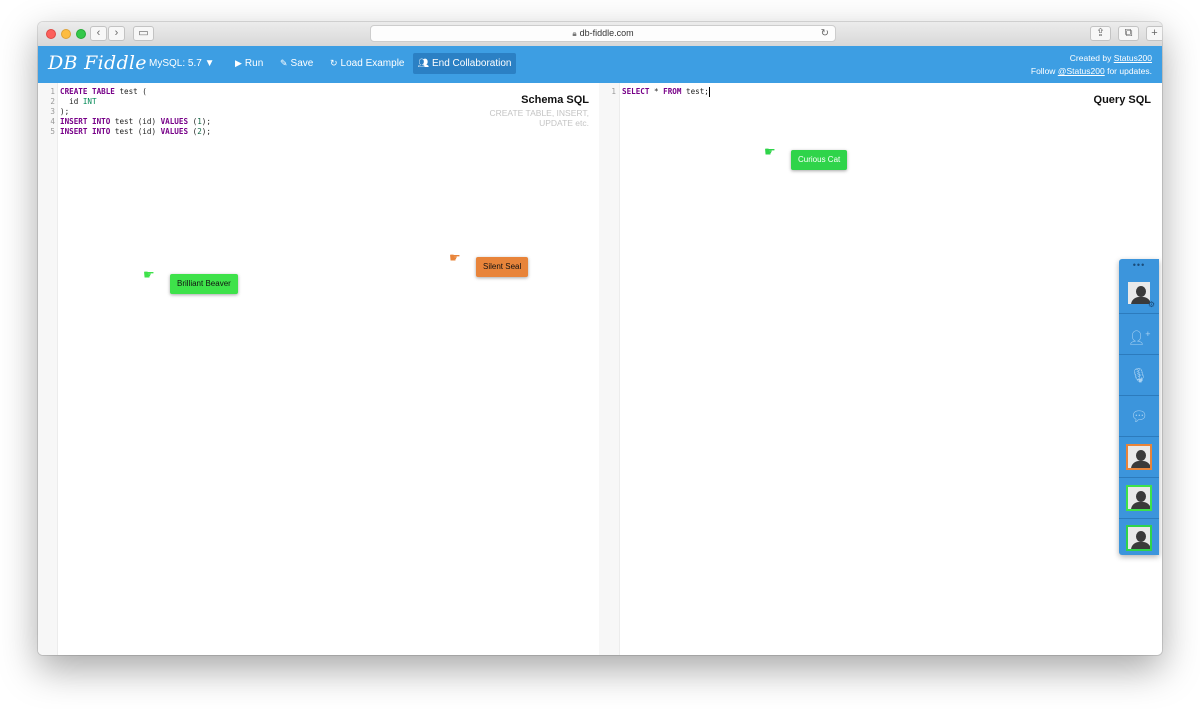 This screenshot has height=709, width=1200. What do you see at coordinates (709, 92) in the screenshot?
I see `text-cursor` at bounding box center [709, 92].